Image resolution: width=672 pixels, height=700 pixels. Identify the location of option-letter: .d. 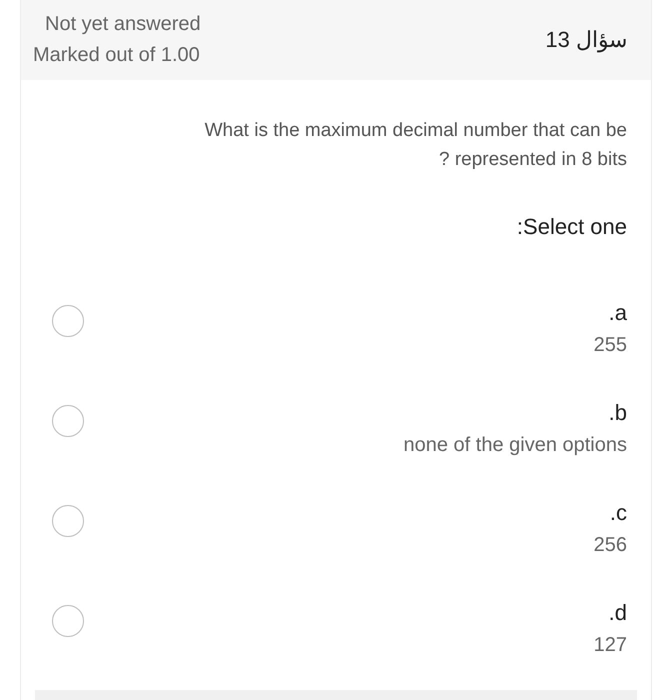
(617, 613).